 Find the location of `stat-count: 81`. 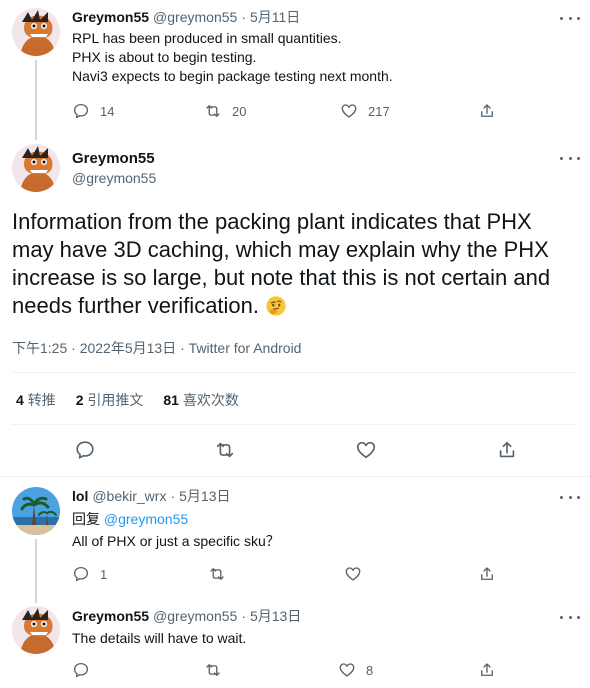

stat-count: 81 is located at coordinates (171, 400).